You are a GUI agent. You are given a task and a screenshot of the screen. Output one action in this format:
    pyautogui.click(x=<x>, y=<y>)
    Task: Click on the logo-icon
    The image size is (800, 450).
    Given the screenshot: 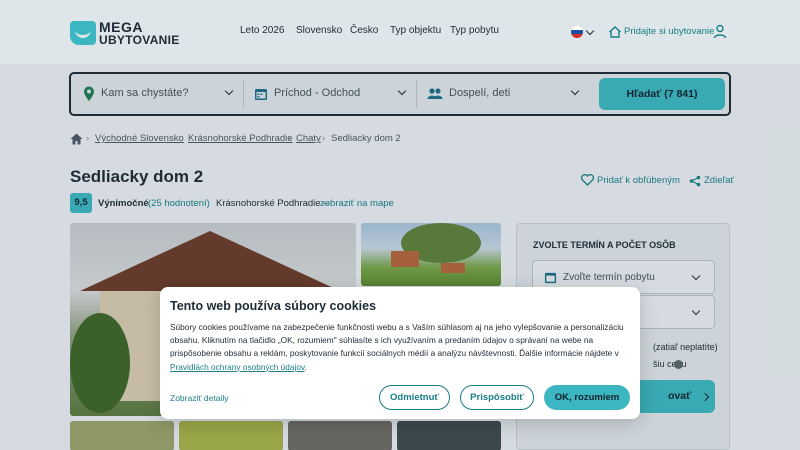 What is the action you would take?
    pyautogui.click(x=83, y=33)
    